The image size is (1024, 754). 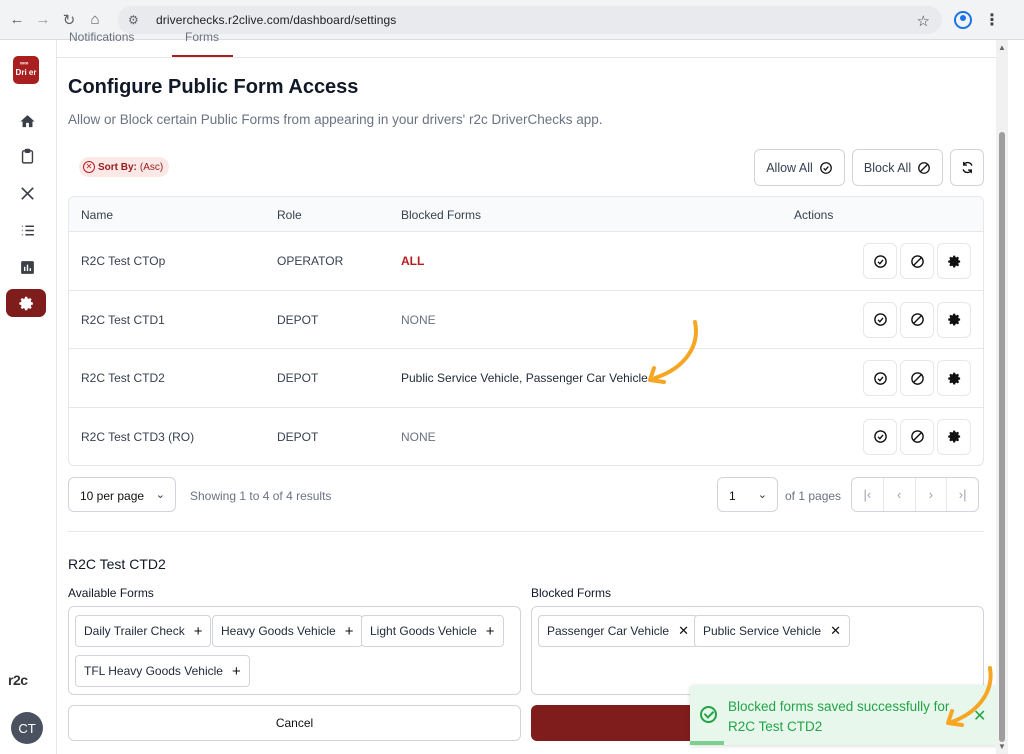 I want to click on first-page-icon: |‹, so click(x=868, y=494).